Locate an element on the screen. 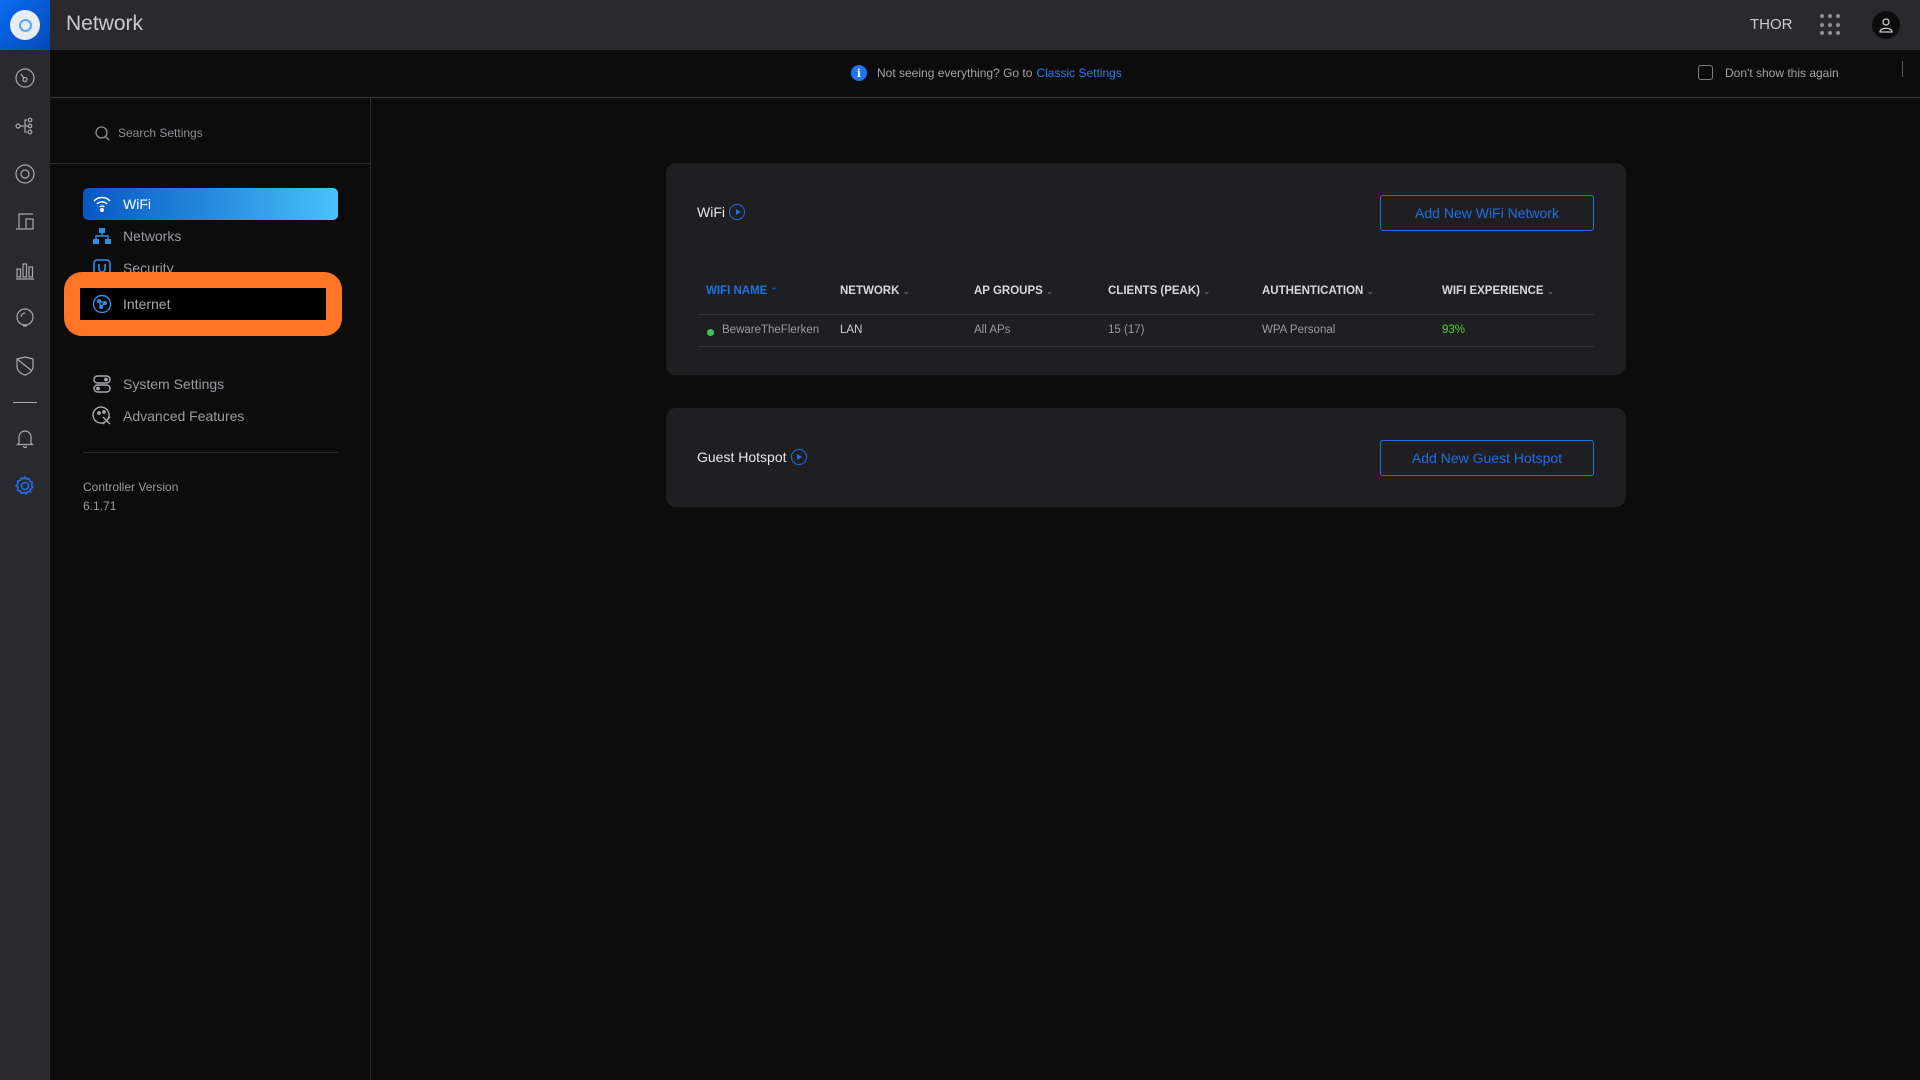 This screenshot has width=1920, height=1080. rail-topology is located at coordinates (25, 126).